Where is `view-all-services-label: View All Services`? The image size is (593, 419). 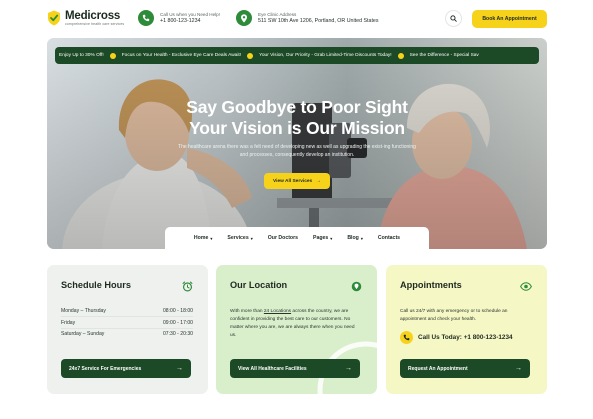 view-all-services-label: View All Services is located at coordinates (293, 181).